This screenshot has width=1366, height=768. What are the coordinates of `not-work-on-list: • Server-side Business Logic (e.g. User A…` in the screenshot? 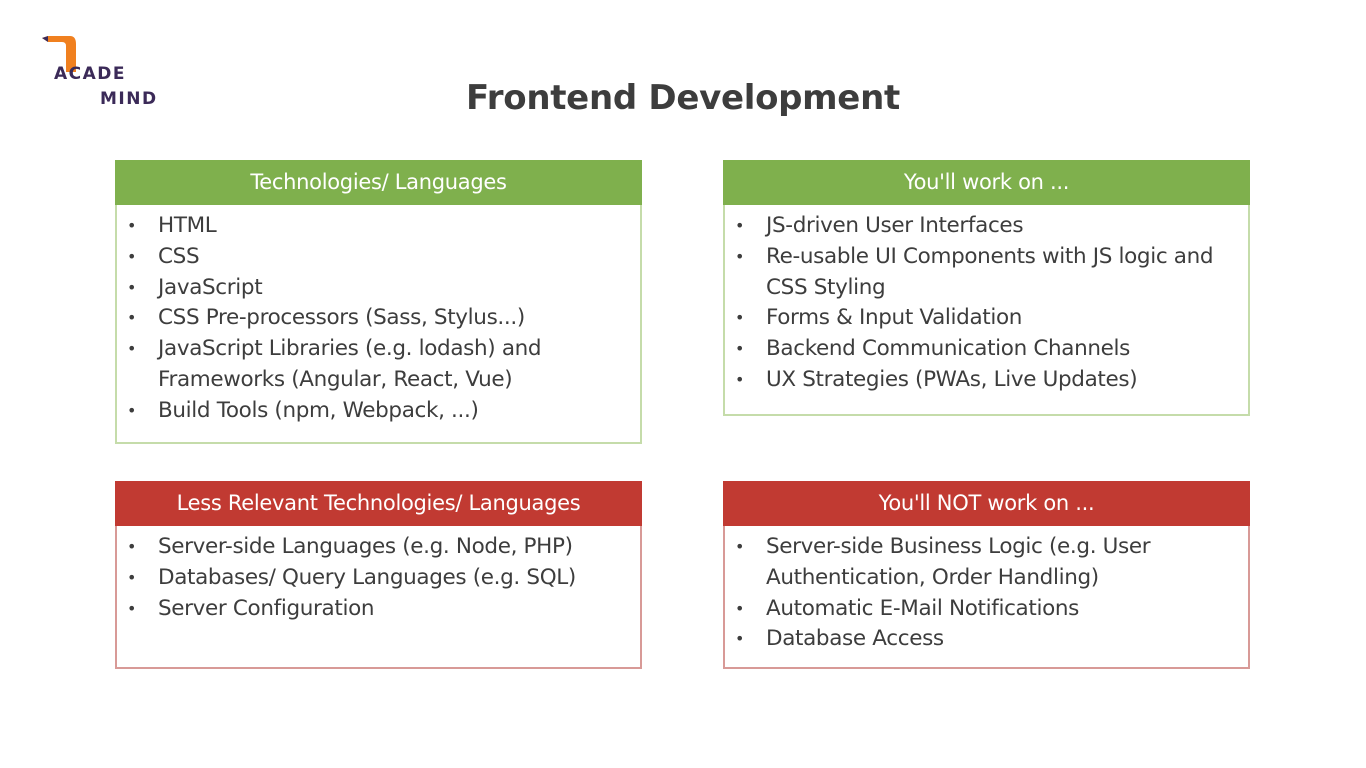 It's located at (986, 595).